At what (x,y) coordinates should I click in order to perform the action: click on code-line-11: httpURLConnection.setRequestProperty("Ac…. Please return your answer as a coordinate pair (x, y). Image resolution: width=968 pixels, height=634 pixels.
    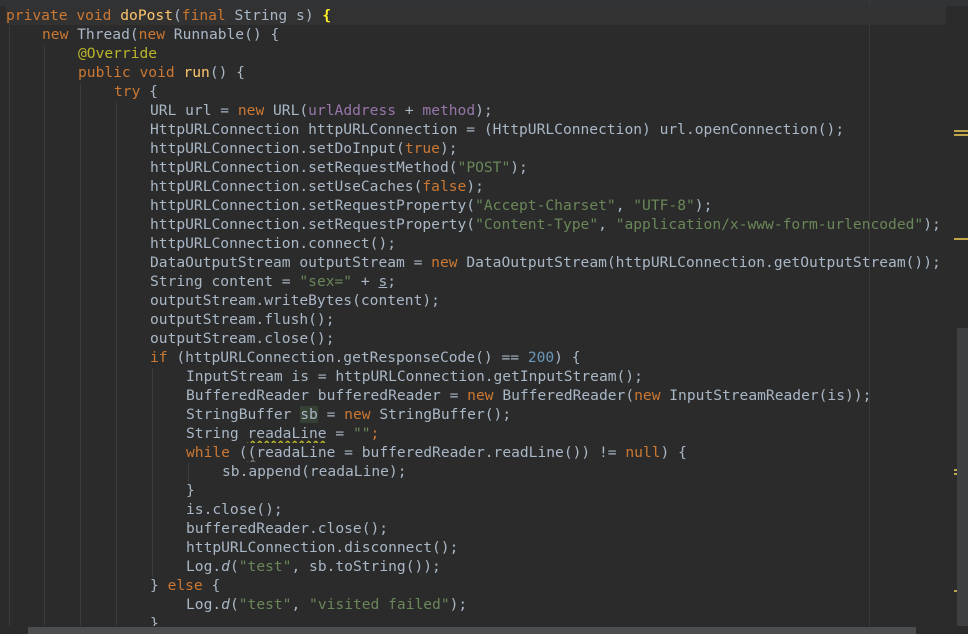
    Looking at the image, I should click on (487, 205).